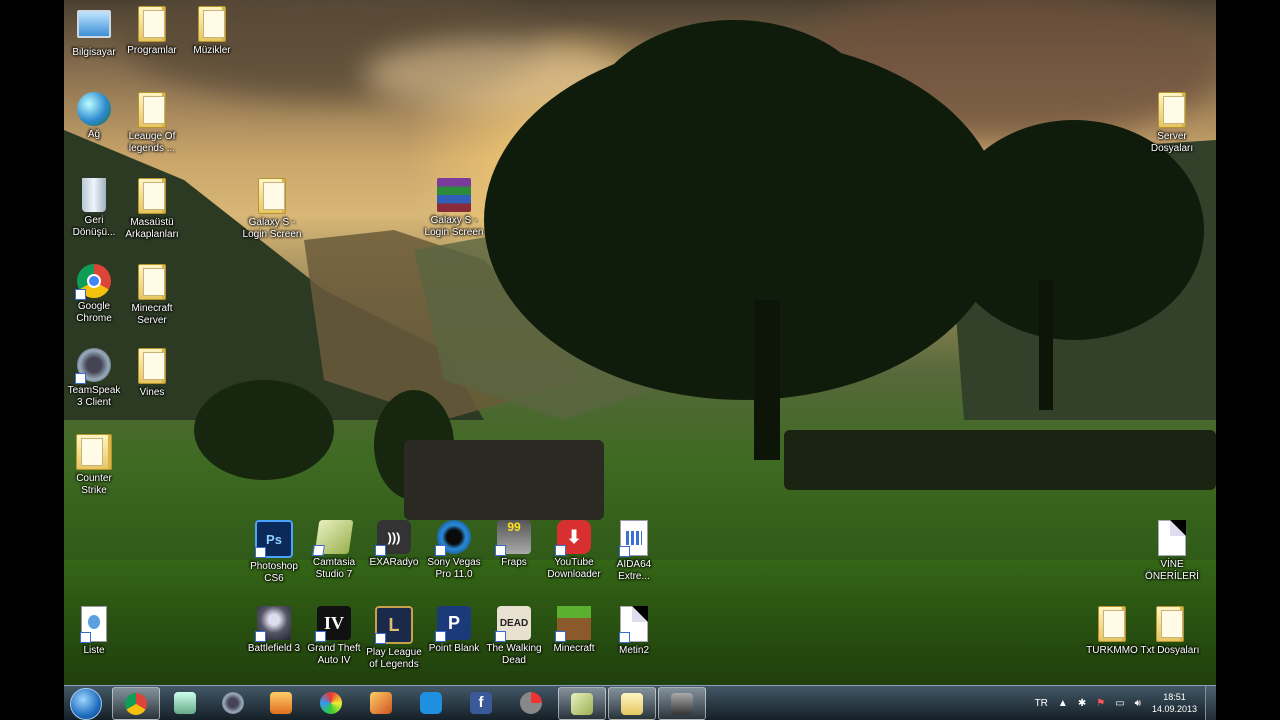 This screenshot has width=1280, height=720. What do you see at coordinates (264, 430) in the screenshot?
I see `wallpaper-bush` at bounding box center [264, 430].